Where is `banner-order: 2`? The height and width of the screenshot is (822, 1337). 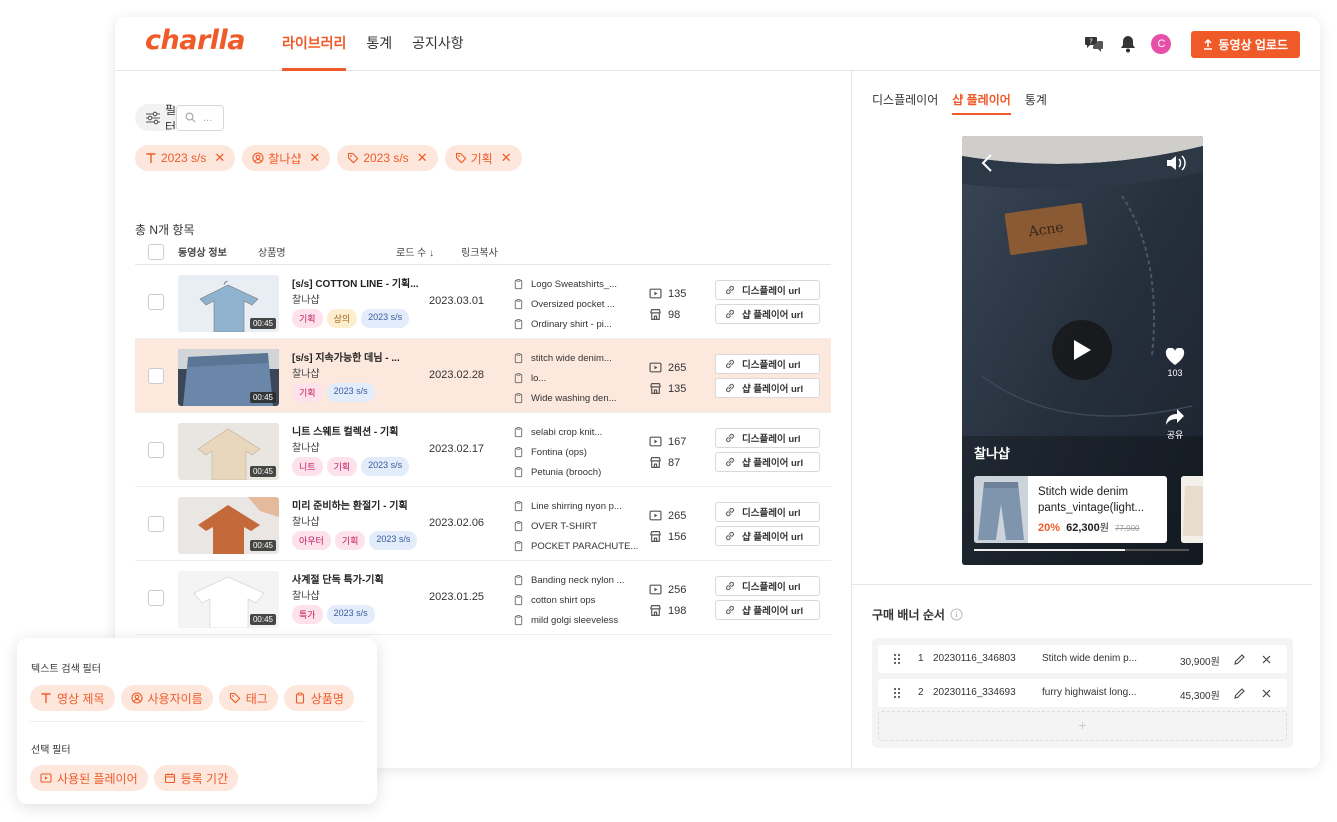 banner-order: 2 is located at coordinates (921, 692).